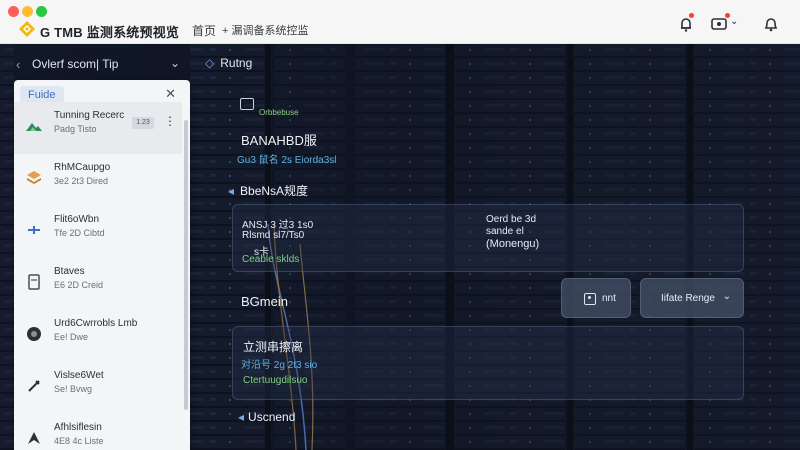 The width and height of the screenshot is (800, 450). What do you see at coordinates (98, 388) in the screenshot?
I see `list-item: Vislse6Wet Se! Bvwg` at bounding box center [98, 388].